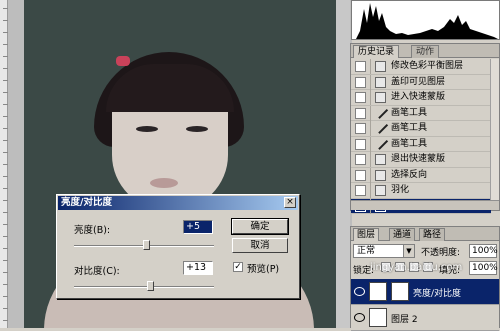  Describe the element at coordinates (404, 320) in the screenshot. I see `layer-name: 图层 2` at that location.